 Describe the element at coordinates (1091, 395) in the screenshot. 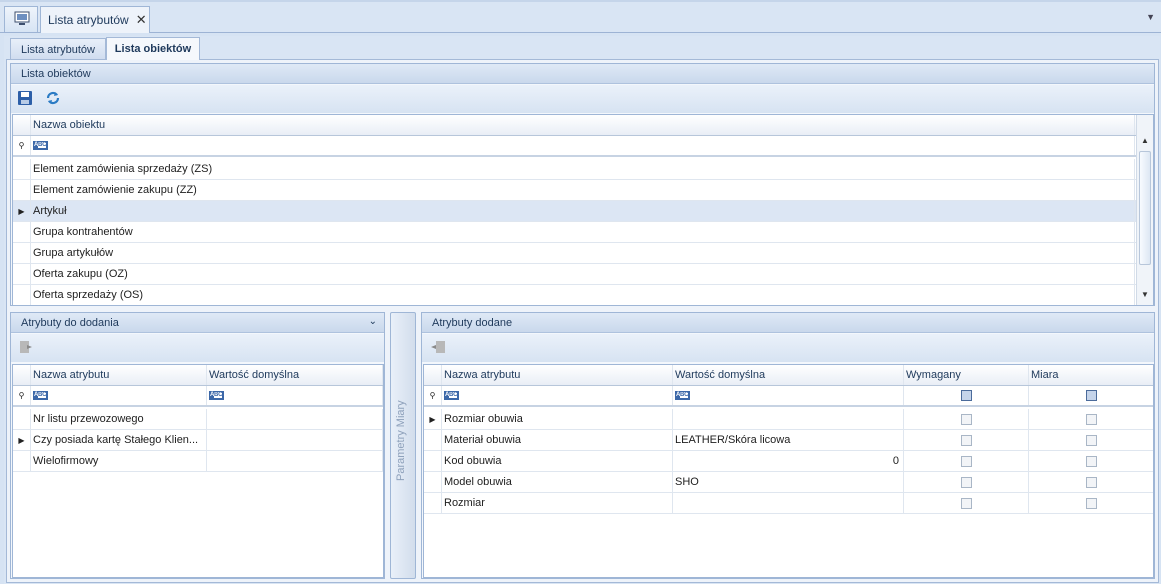

I see `measure-filter-checkbox` at that location.